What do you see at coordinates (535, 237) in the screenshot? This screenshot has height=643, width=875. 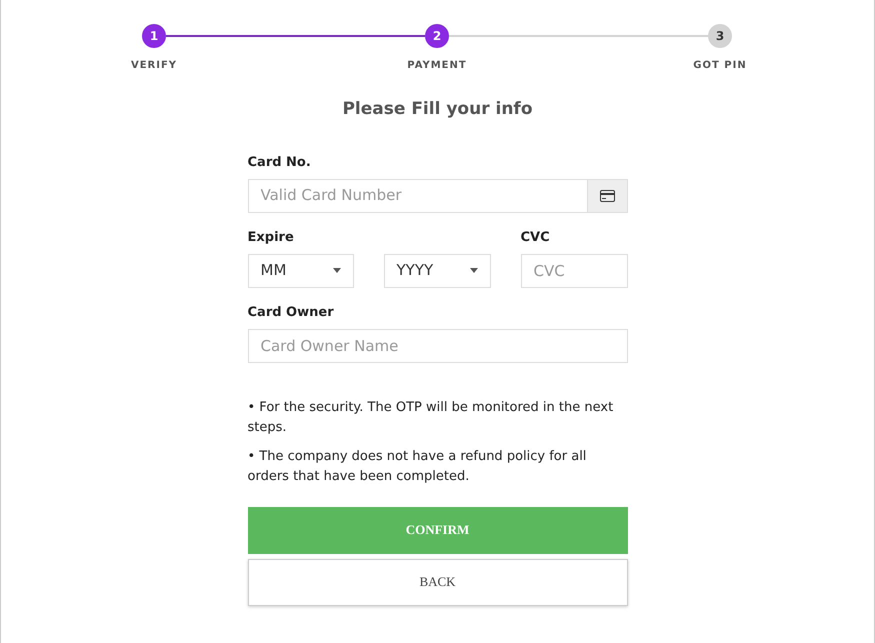 I see `field-label: CVC` at bounding box center [535, 237].